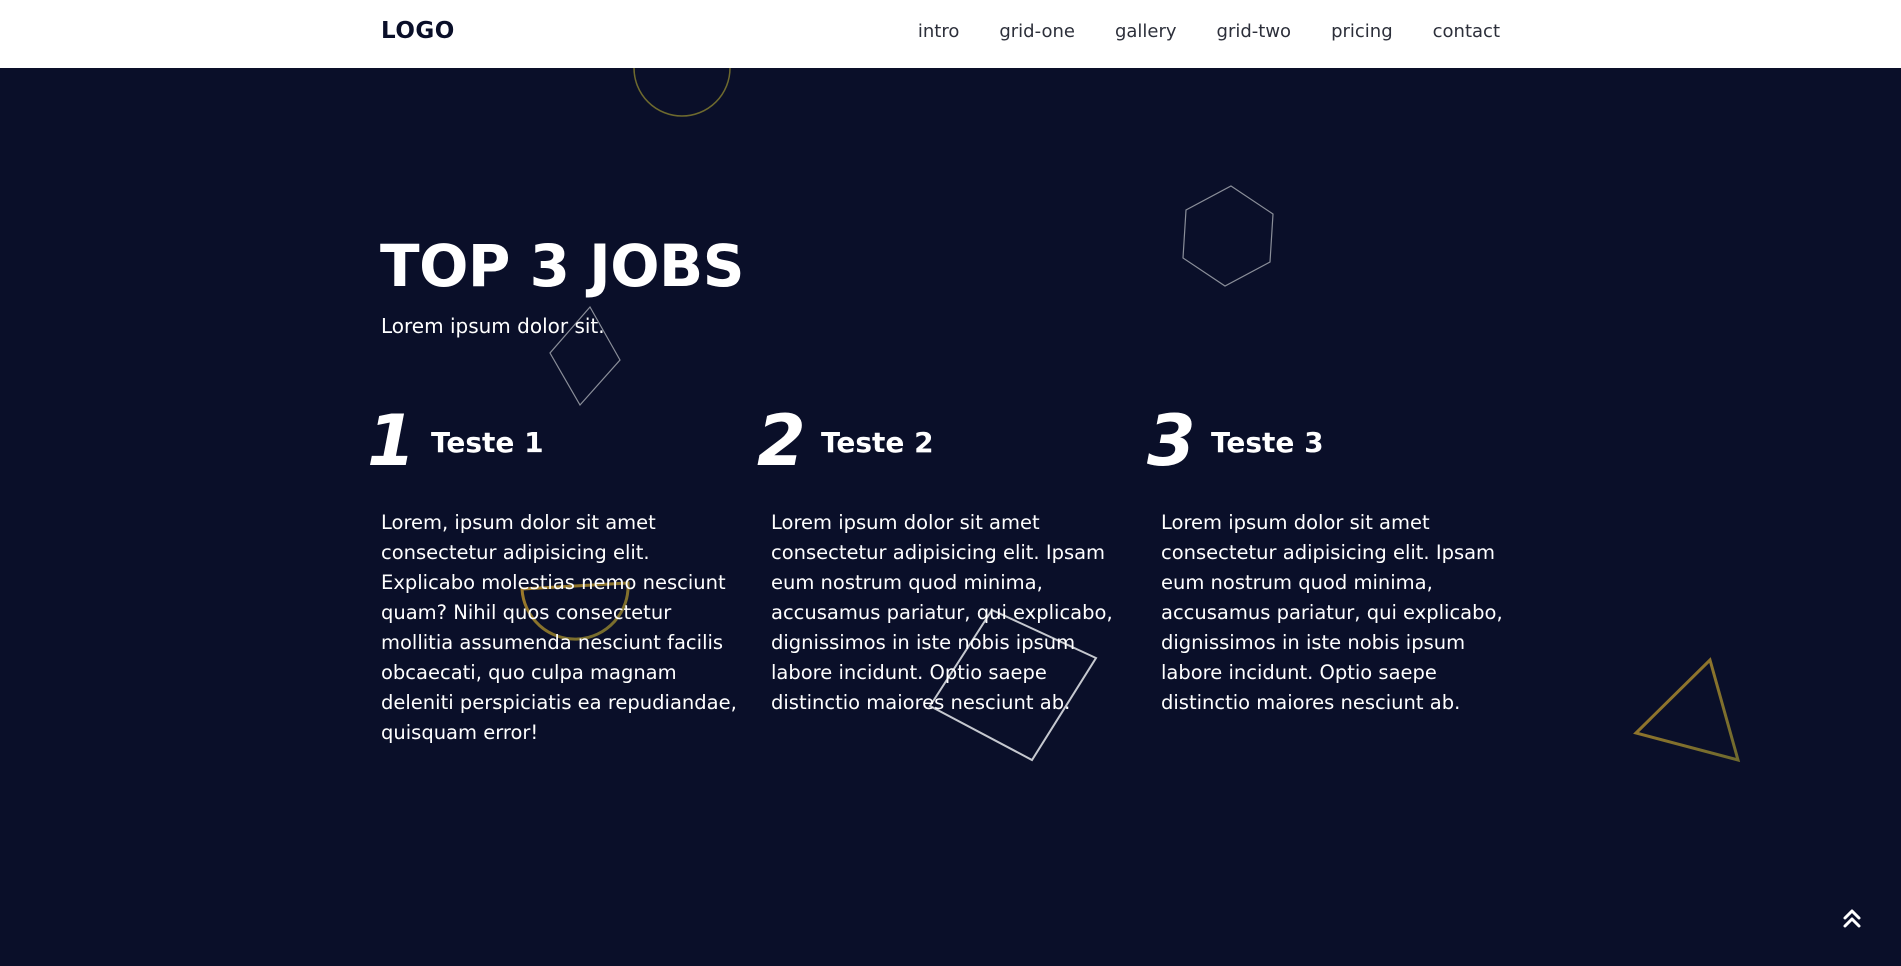 This screenshot has height=966, width=1901. What do you see at coordinates (1267, 442) in the screenshot?
I see `job-title: Teste 3` at bounding box center [1267, 442].